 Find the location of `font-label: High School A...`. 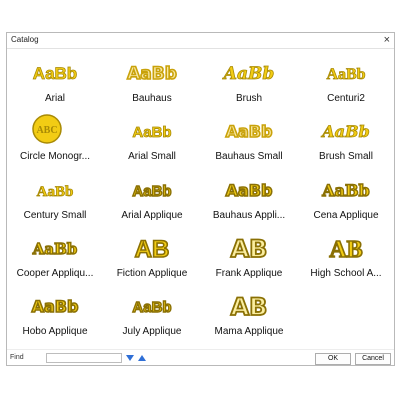

font-label: High School A... is located at coordinates (346, 273).